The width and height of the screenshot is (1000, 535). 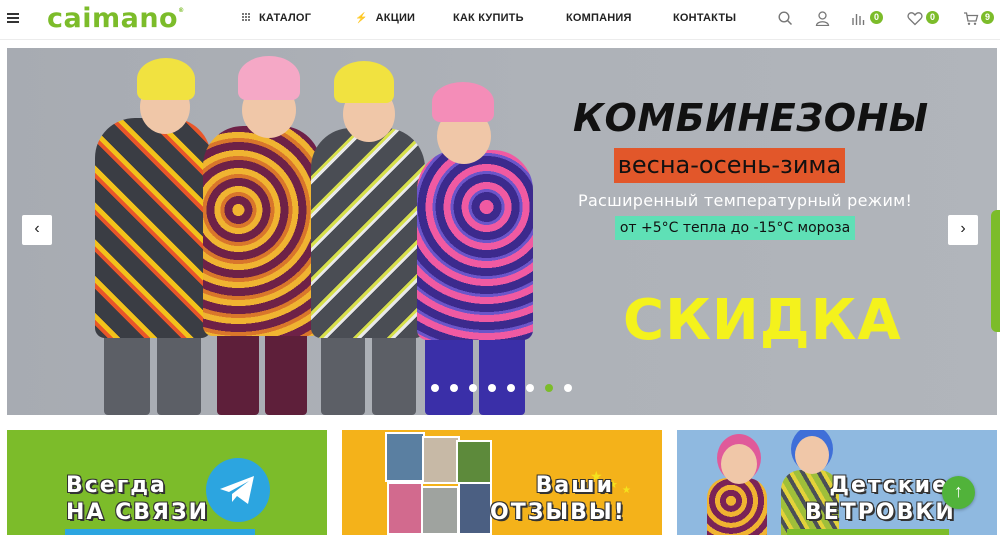 I want to click on promo-card-reviews-line2: ОТЗЫВЫ!, so click(x=558, y=512).